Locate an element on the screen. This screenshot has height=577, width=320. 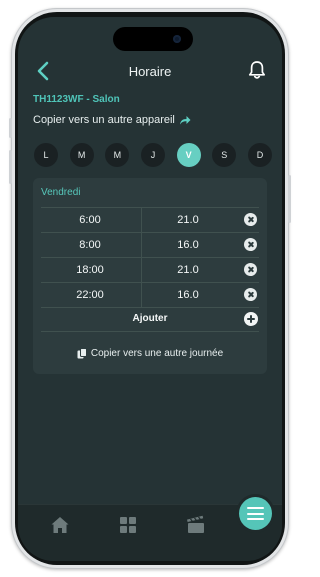
day-button-wednesday: M is located at coordinates (117, 155).